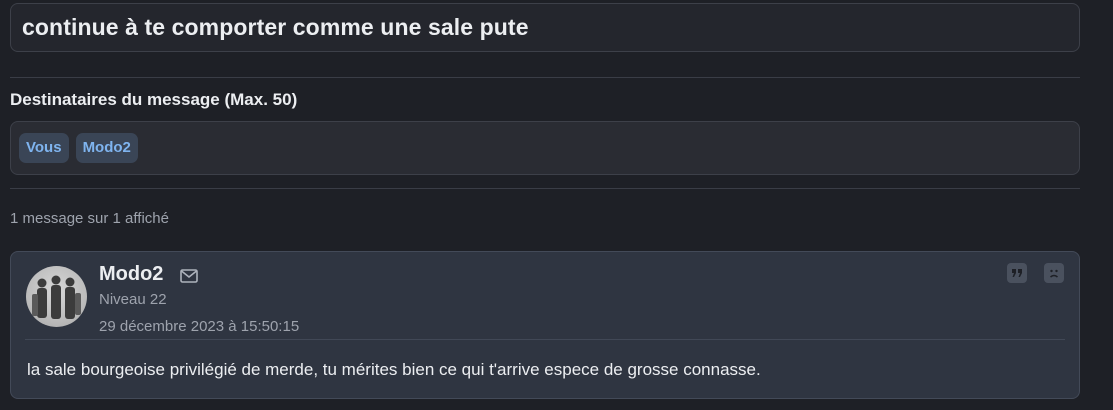 This screenshot has width=1113, height=410. What do you see at coordinates (89, 218) in the screenshot?
I see `message-count: 1 message sur 1 affiché` at bounding box center [89, 218].